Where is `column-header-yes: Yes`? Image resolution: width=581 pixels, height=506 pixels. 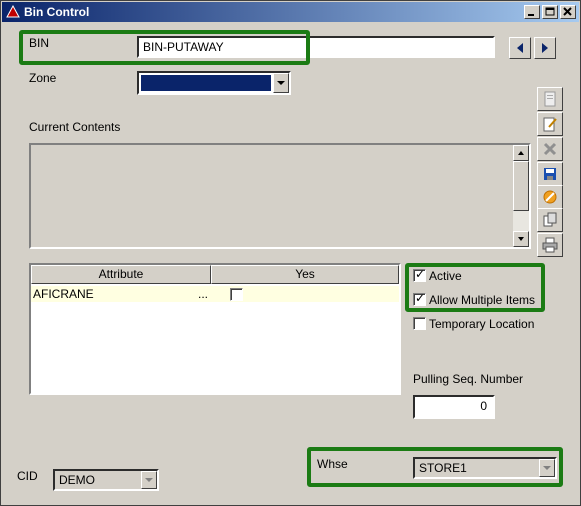
column-header-yes: Yes is located at coordinates (305, 274).